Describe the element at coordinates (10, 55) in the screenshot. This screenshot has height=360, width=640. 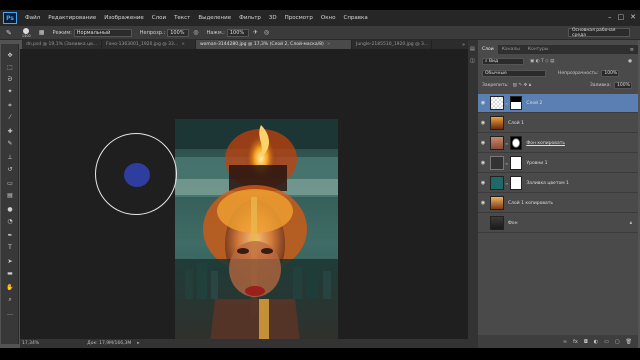
I see `move-tool-icon: ✥` at that location.